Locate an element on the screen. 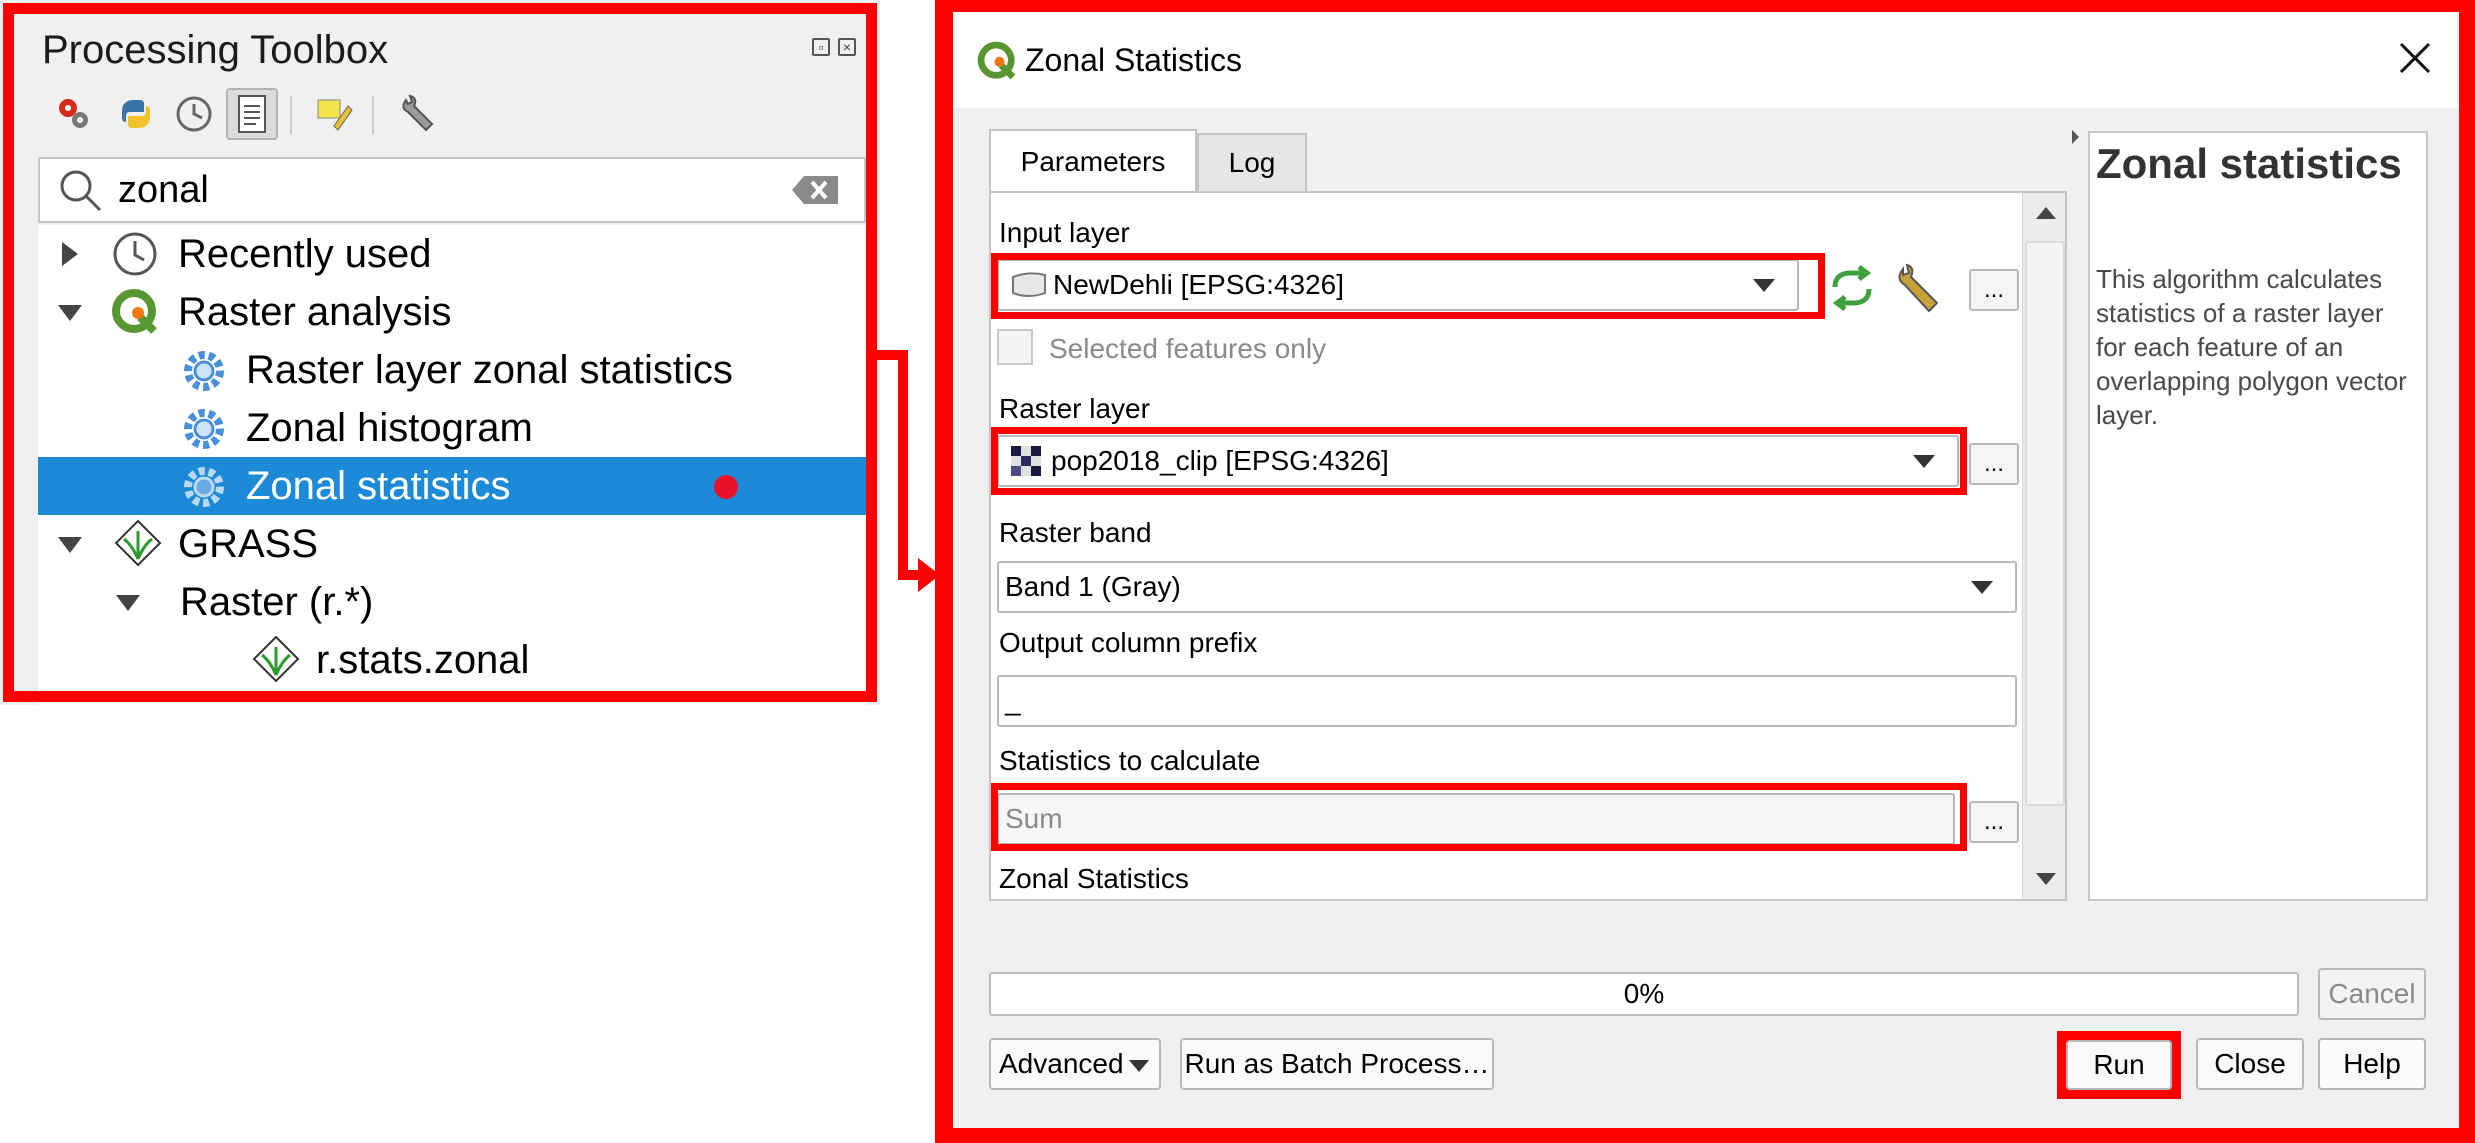  iterate-features-icon is located at coordinates (1852, 290).